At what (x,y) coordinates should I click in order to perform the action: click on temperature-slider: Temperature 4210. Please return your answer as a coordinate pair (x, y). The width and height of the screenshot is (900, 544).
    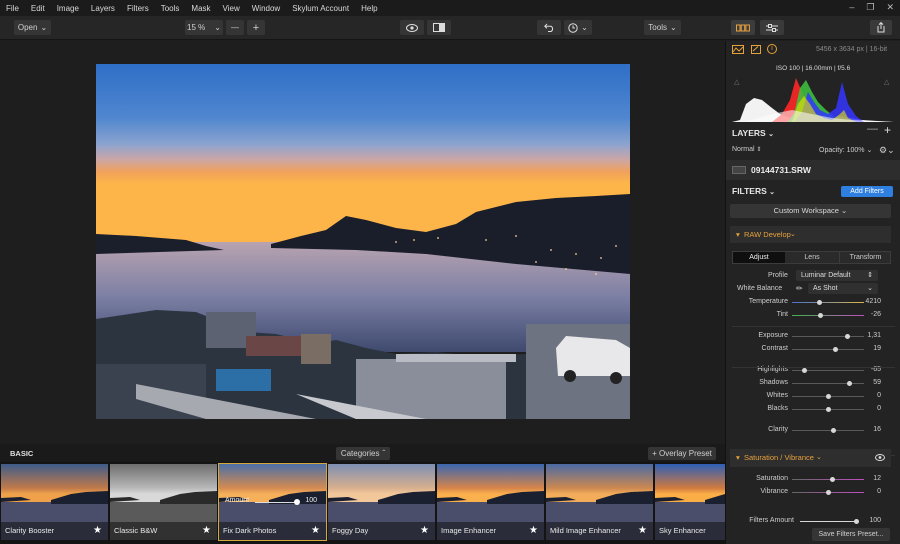
    Looking at the image, I should click on (813, 302).